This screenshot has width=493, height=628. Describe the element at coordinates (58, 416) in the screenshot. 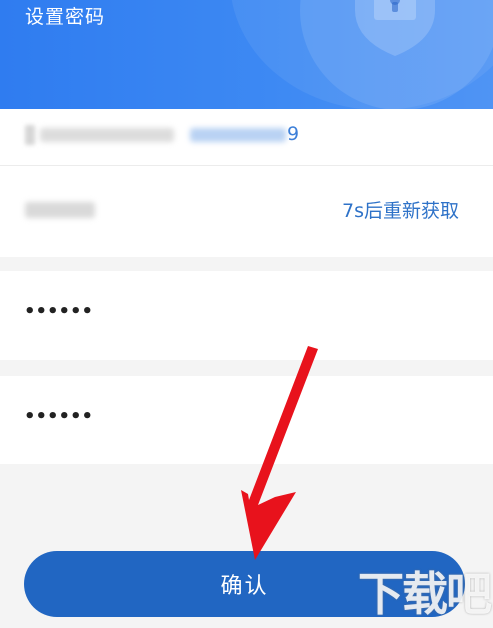

I see `confirm-password-value: ••••••` at that location.